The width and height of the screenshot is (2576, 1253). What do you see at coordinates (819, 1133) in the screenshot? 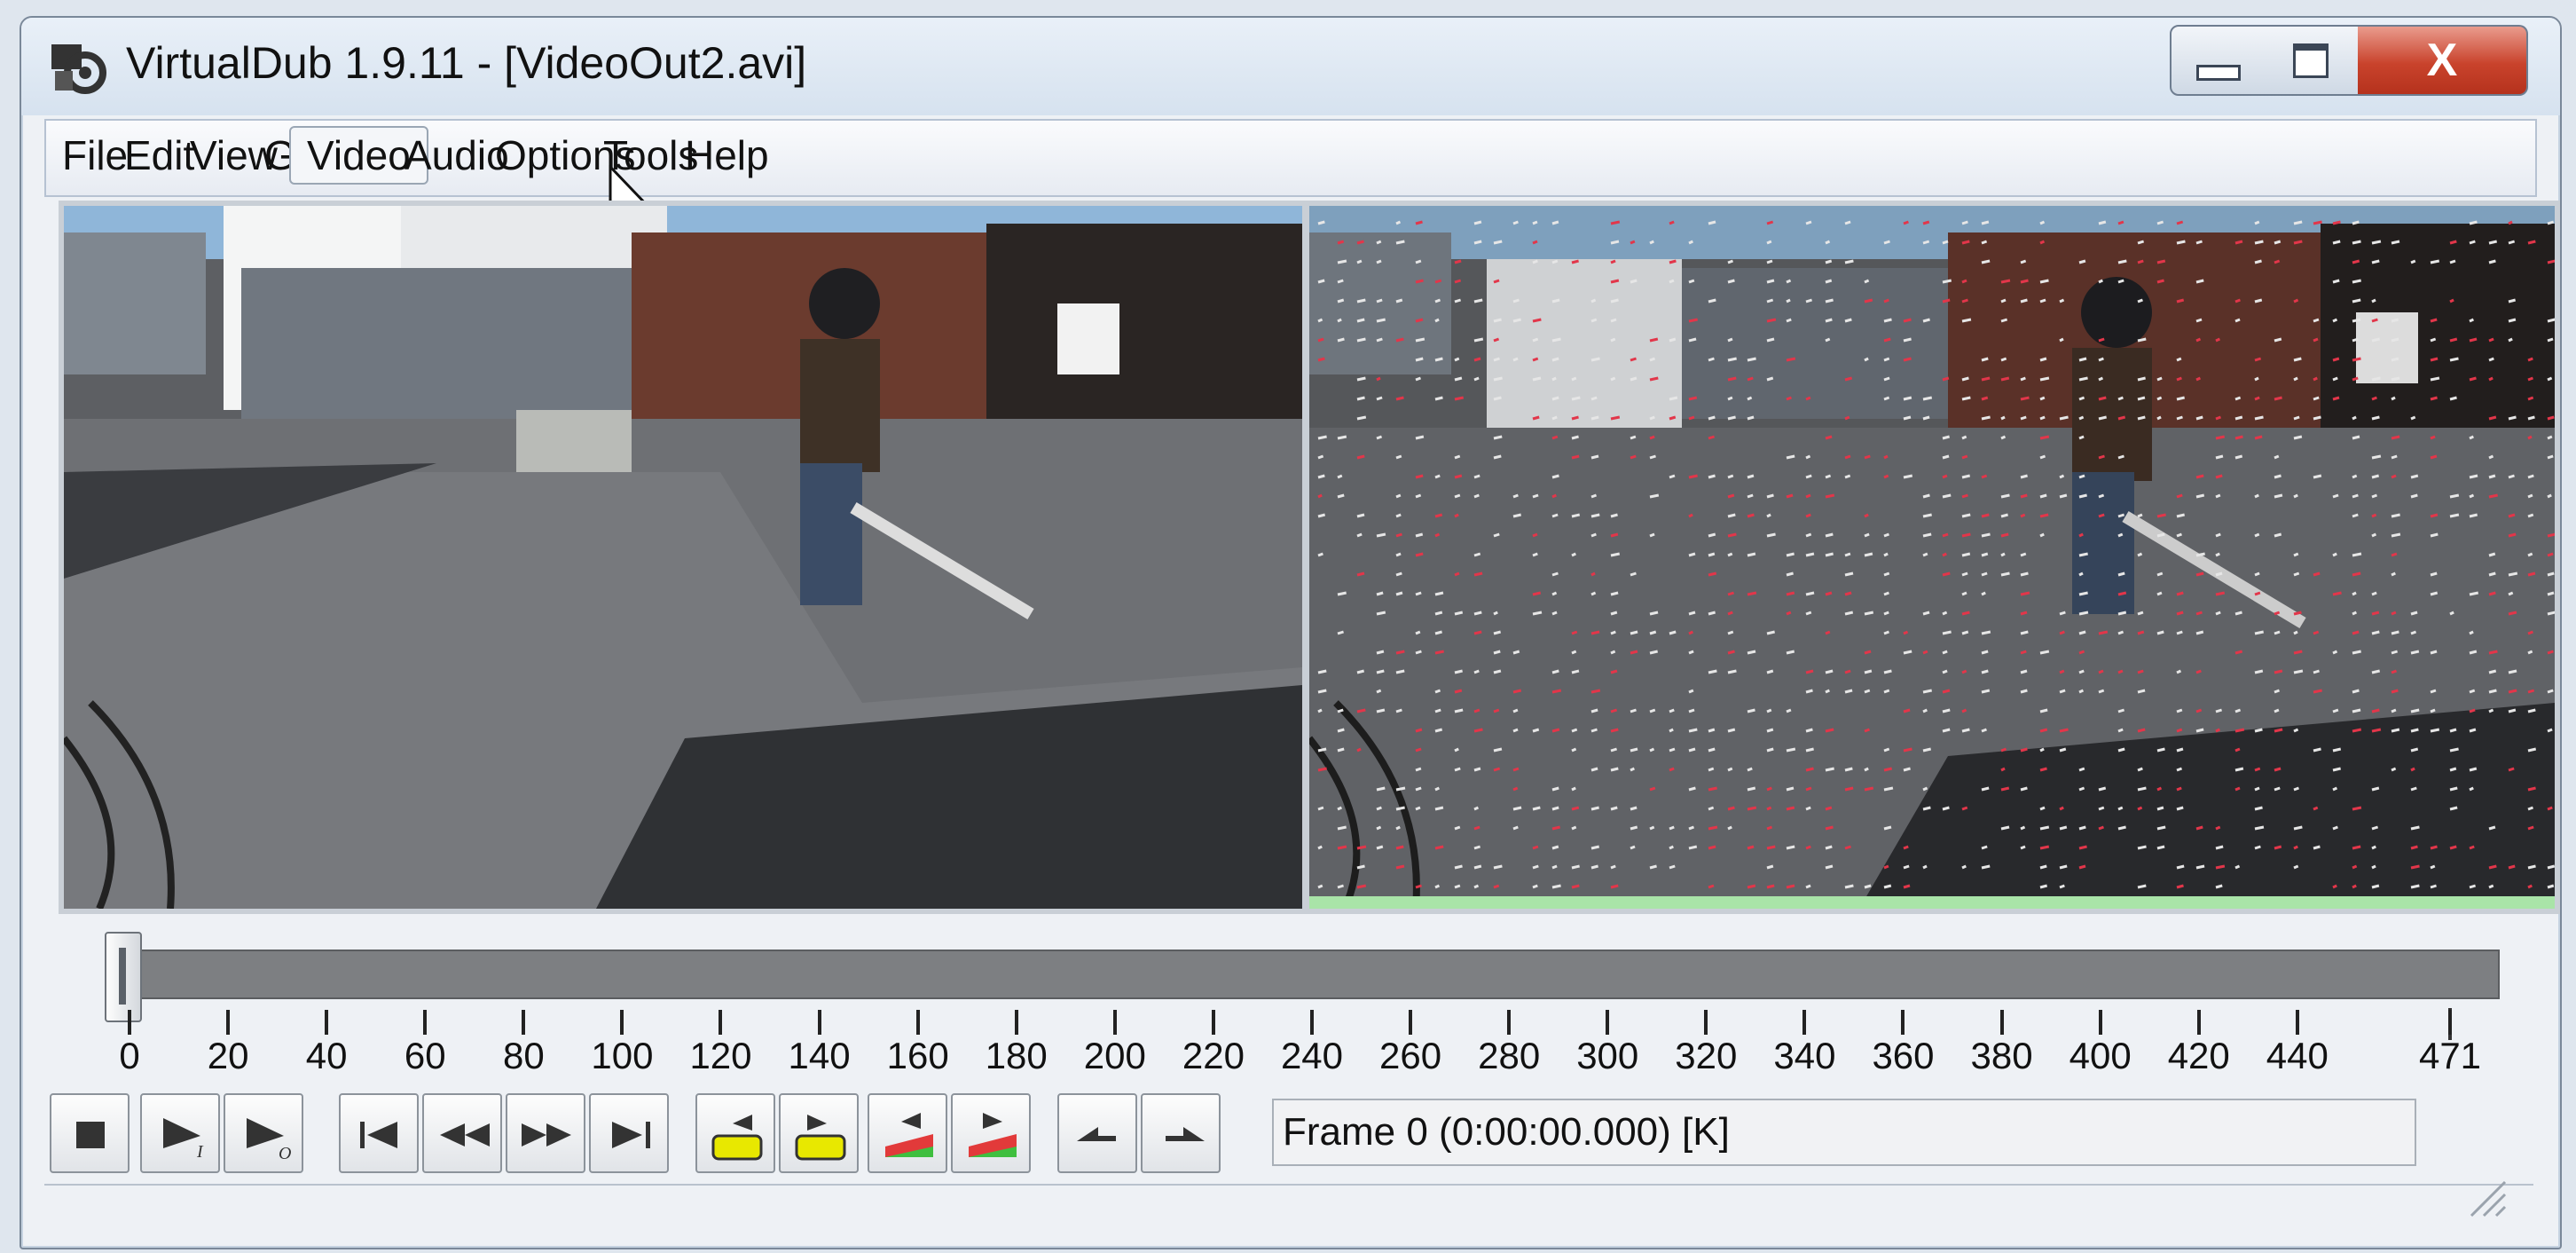
I see `scene-forward-button` at bounding box center [819, 1133].